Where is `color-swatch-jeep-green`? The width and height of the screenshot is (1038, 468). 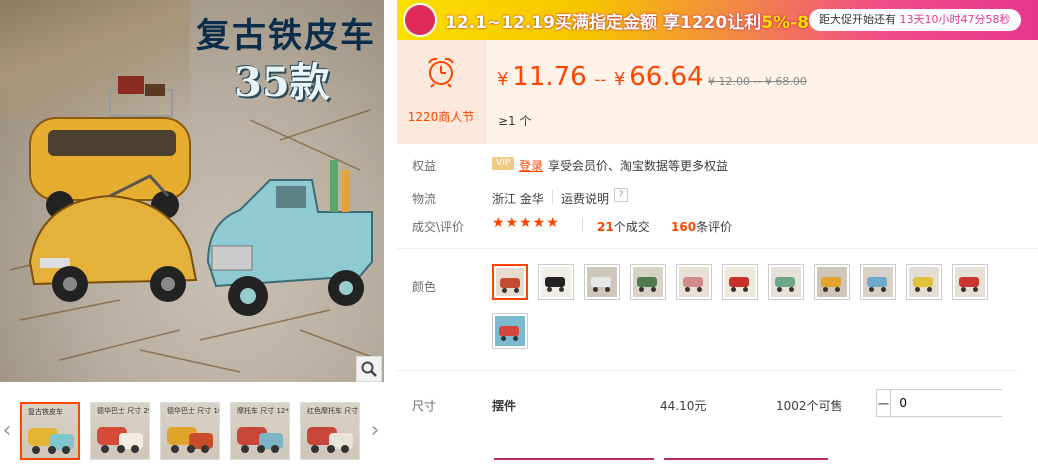 color-swatch-jeep-green is located at coordinates (648, 282).